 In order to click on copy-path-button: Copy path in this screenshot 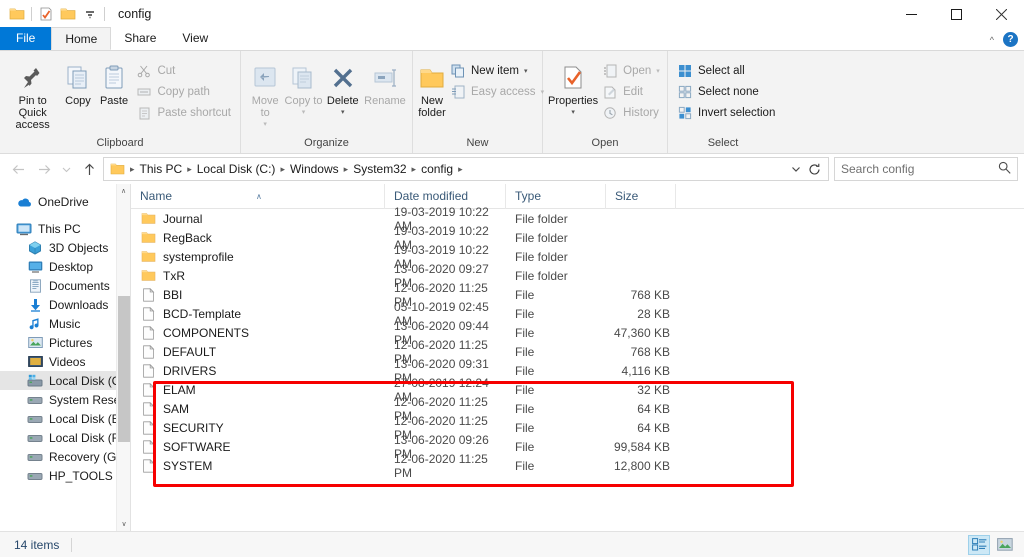, I will do `click(183, 91)`.